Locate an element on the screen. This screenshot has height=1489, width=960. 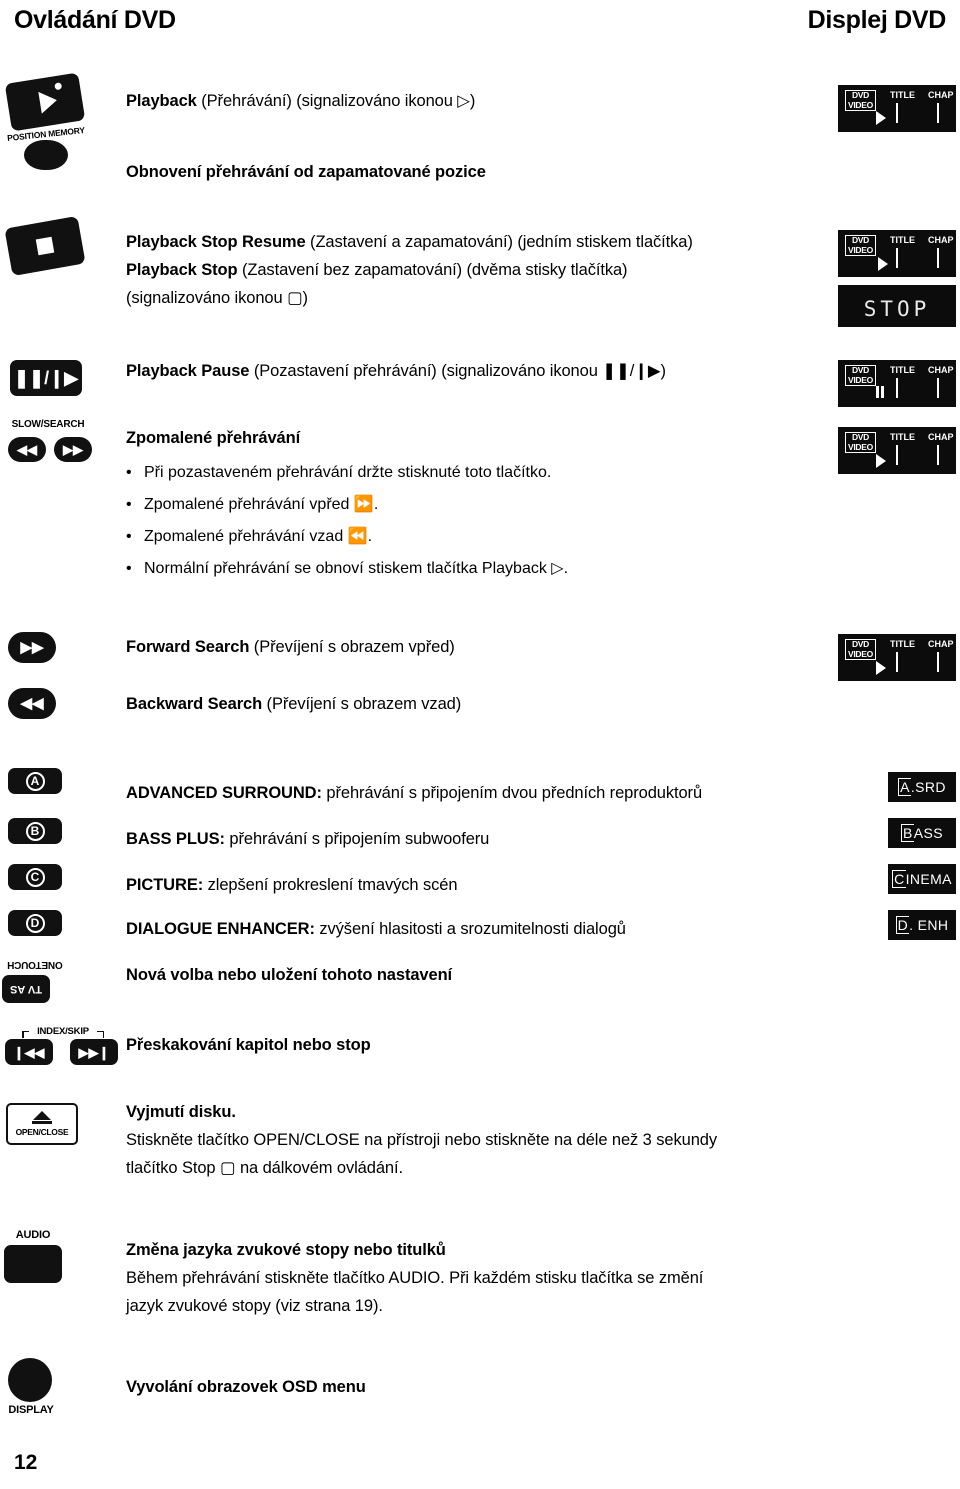
skip-previous-button: ❙◀◀ is located at coordinates (29, 1052).